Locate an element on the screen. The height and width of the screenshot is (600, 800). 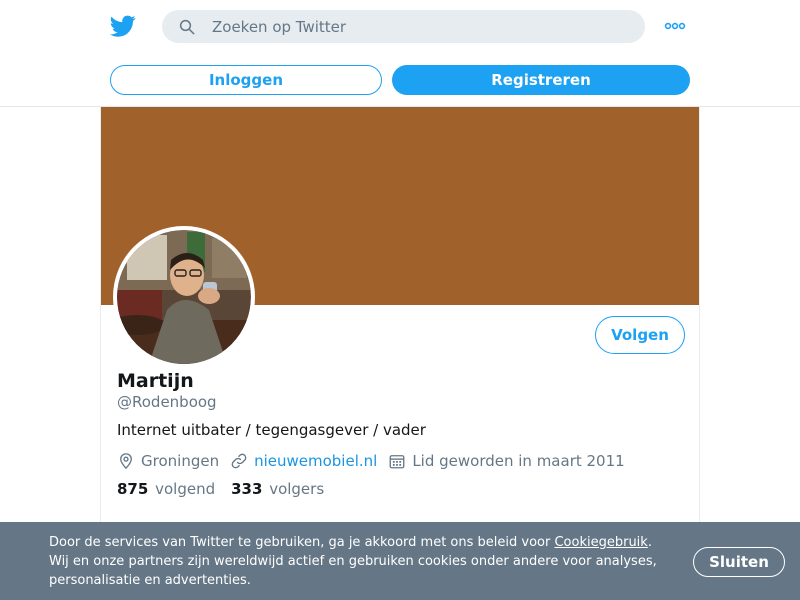
twitter-bird-icon is located at coordinates (123, 26).